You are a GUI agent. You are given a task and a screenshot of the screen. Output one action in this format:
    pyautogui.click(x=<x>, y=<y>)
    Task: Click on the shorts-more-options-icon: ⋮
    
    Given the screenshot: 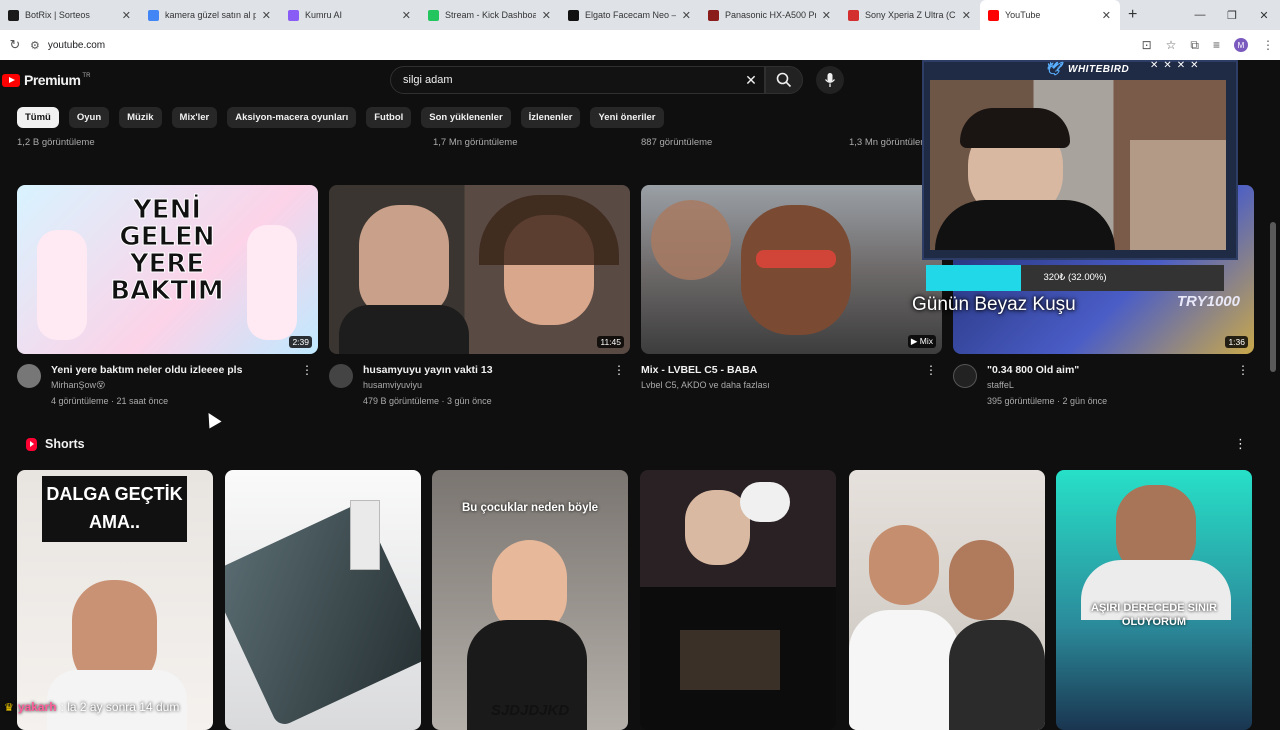 What is the action you would take?
    pyautogui.click(x=1240, y=444)
    